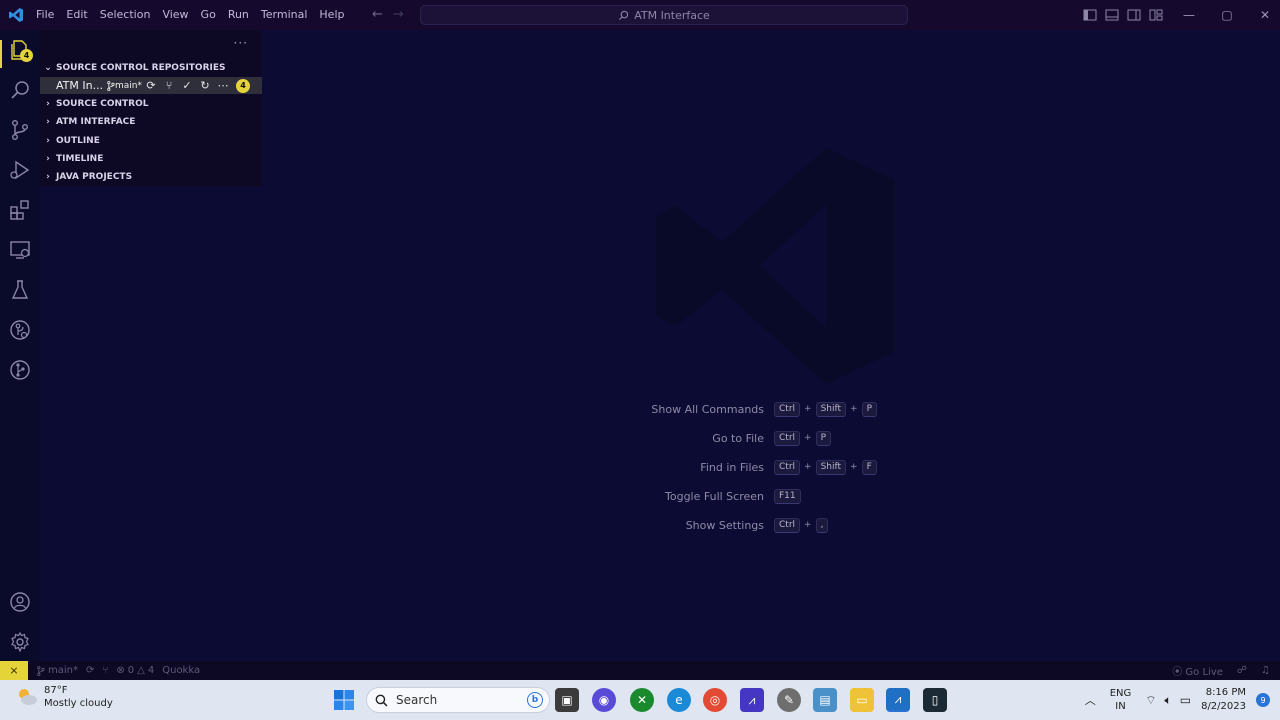 This screenshot has height=720, width=1280. Describe the element at coordinates (1112, 15) in the screenshot. I see `toggle-panel-icon` at that location.